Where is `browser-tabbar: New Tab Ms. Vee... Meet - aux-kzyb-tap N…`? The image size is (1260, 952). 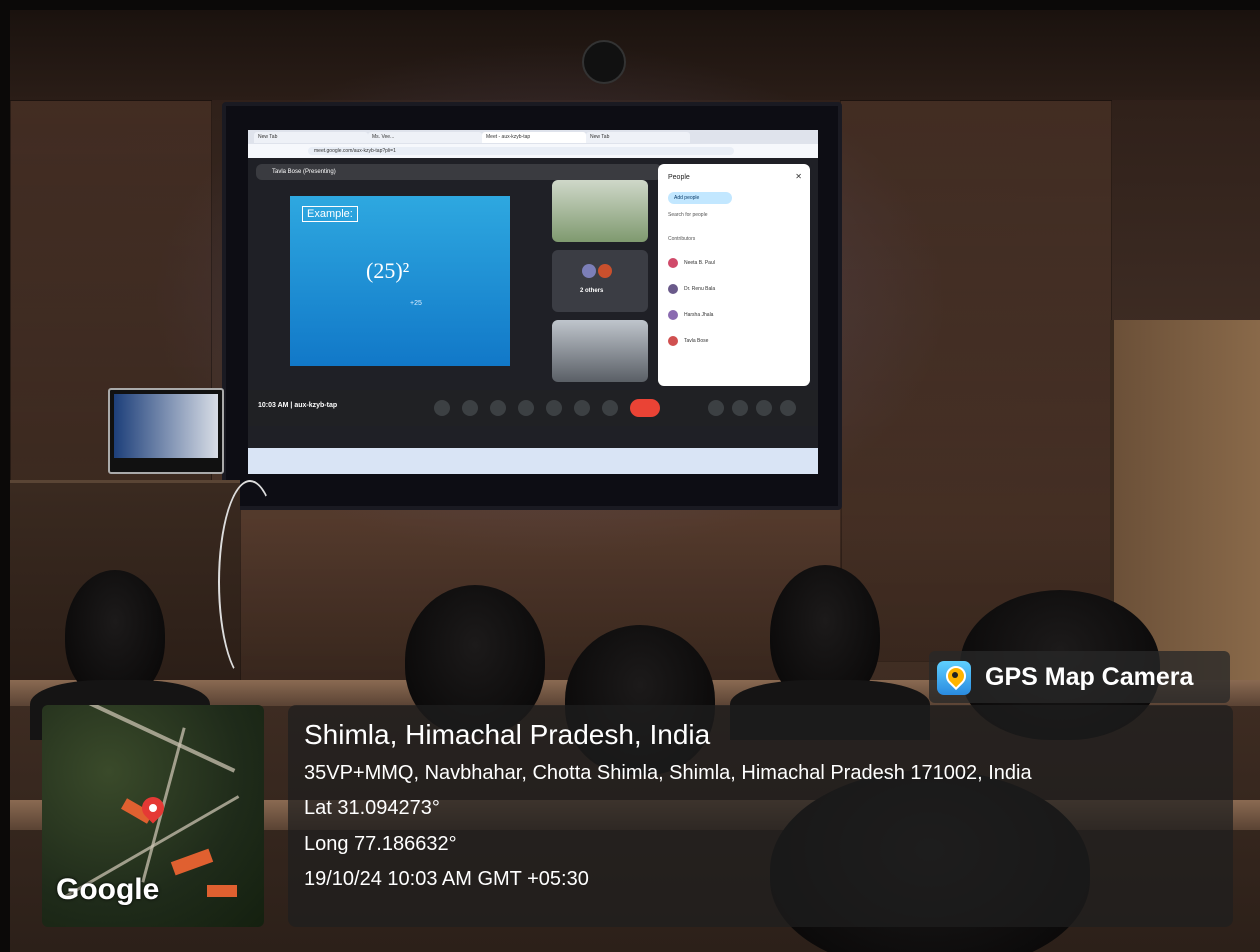 browser-tabbar: New Tab Ms. Vee... Meet - aux-kzyb-tap N… is located at coordinates (533, 137).